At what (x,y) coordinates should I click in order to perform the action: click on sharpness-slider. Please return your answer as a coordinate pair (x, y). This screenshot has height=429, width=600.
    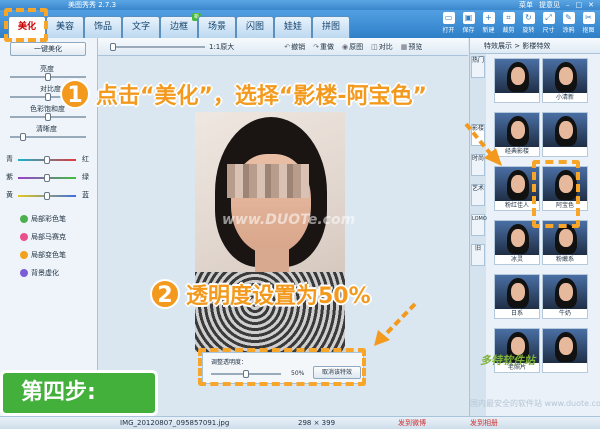
    Looking at the image, I should click on (48, 137).